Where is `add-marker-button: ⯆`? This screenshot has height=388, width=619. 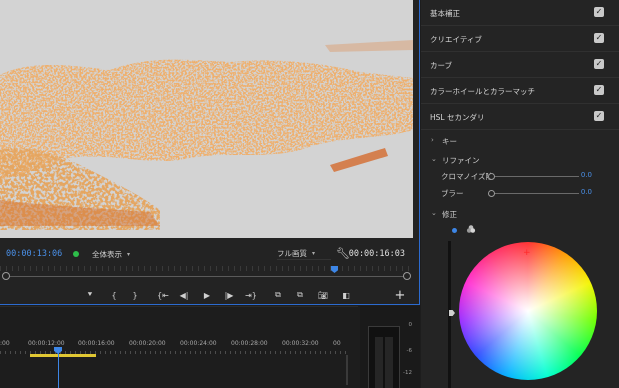
add-marker-button: ⯆ is located at coordinates (90, 295).